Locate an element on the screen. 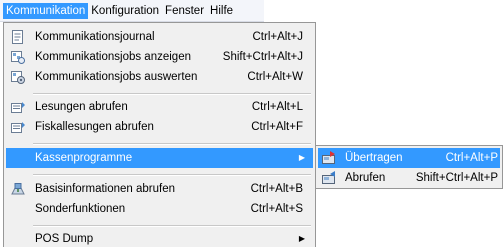 The image size is (503, 249). menu-item-shortcut: Shift+Ctrl+Alt+J is located at coordinates (262, 57).